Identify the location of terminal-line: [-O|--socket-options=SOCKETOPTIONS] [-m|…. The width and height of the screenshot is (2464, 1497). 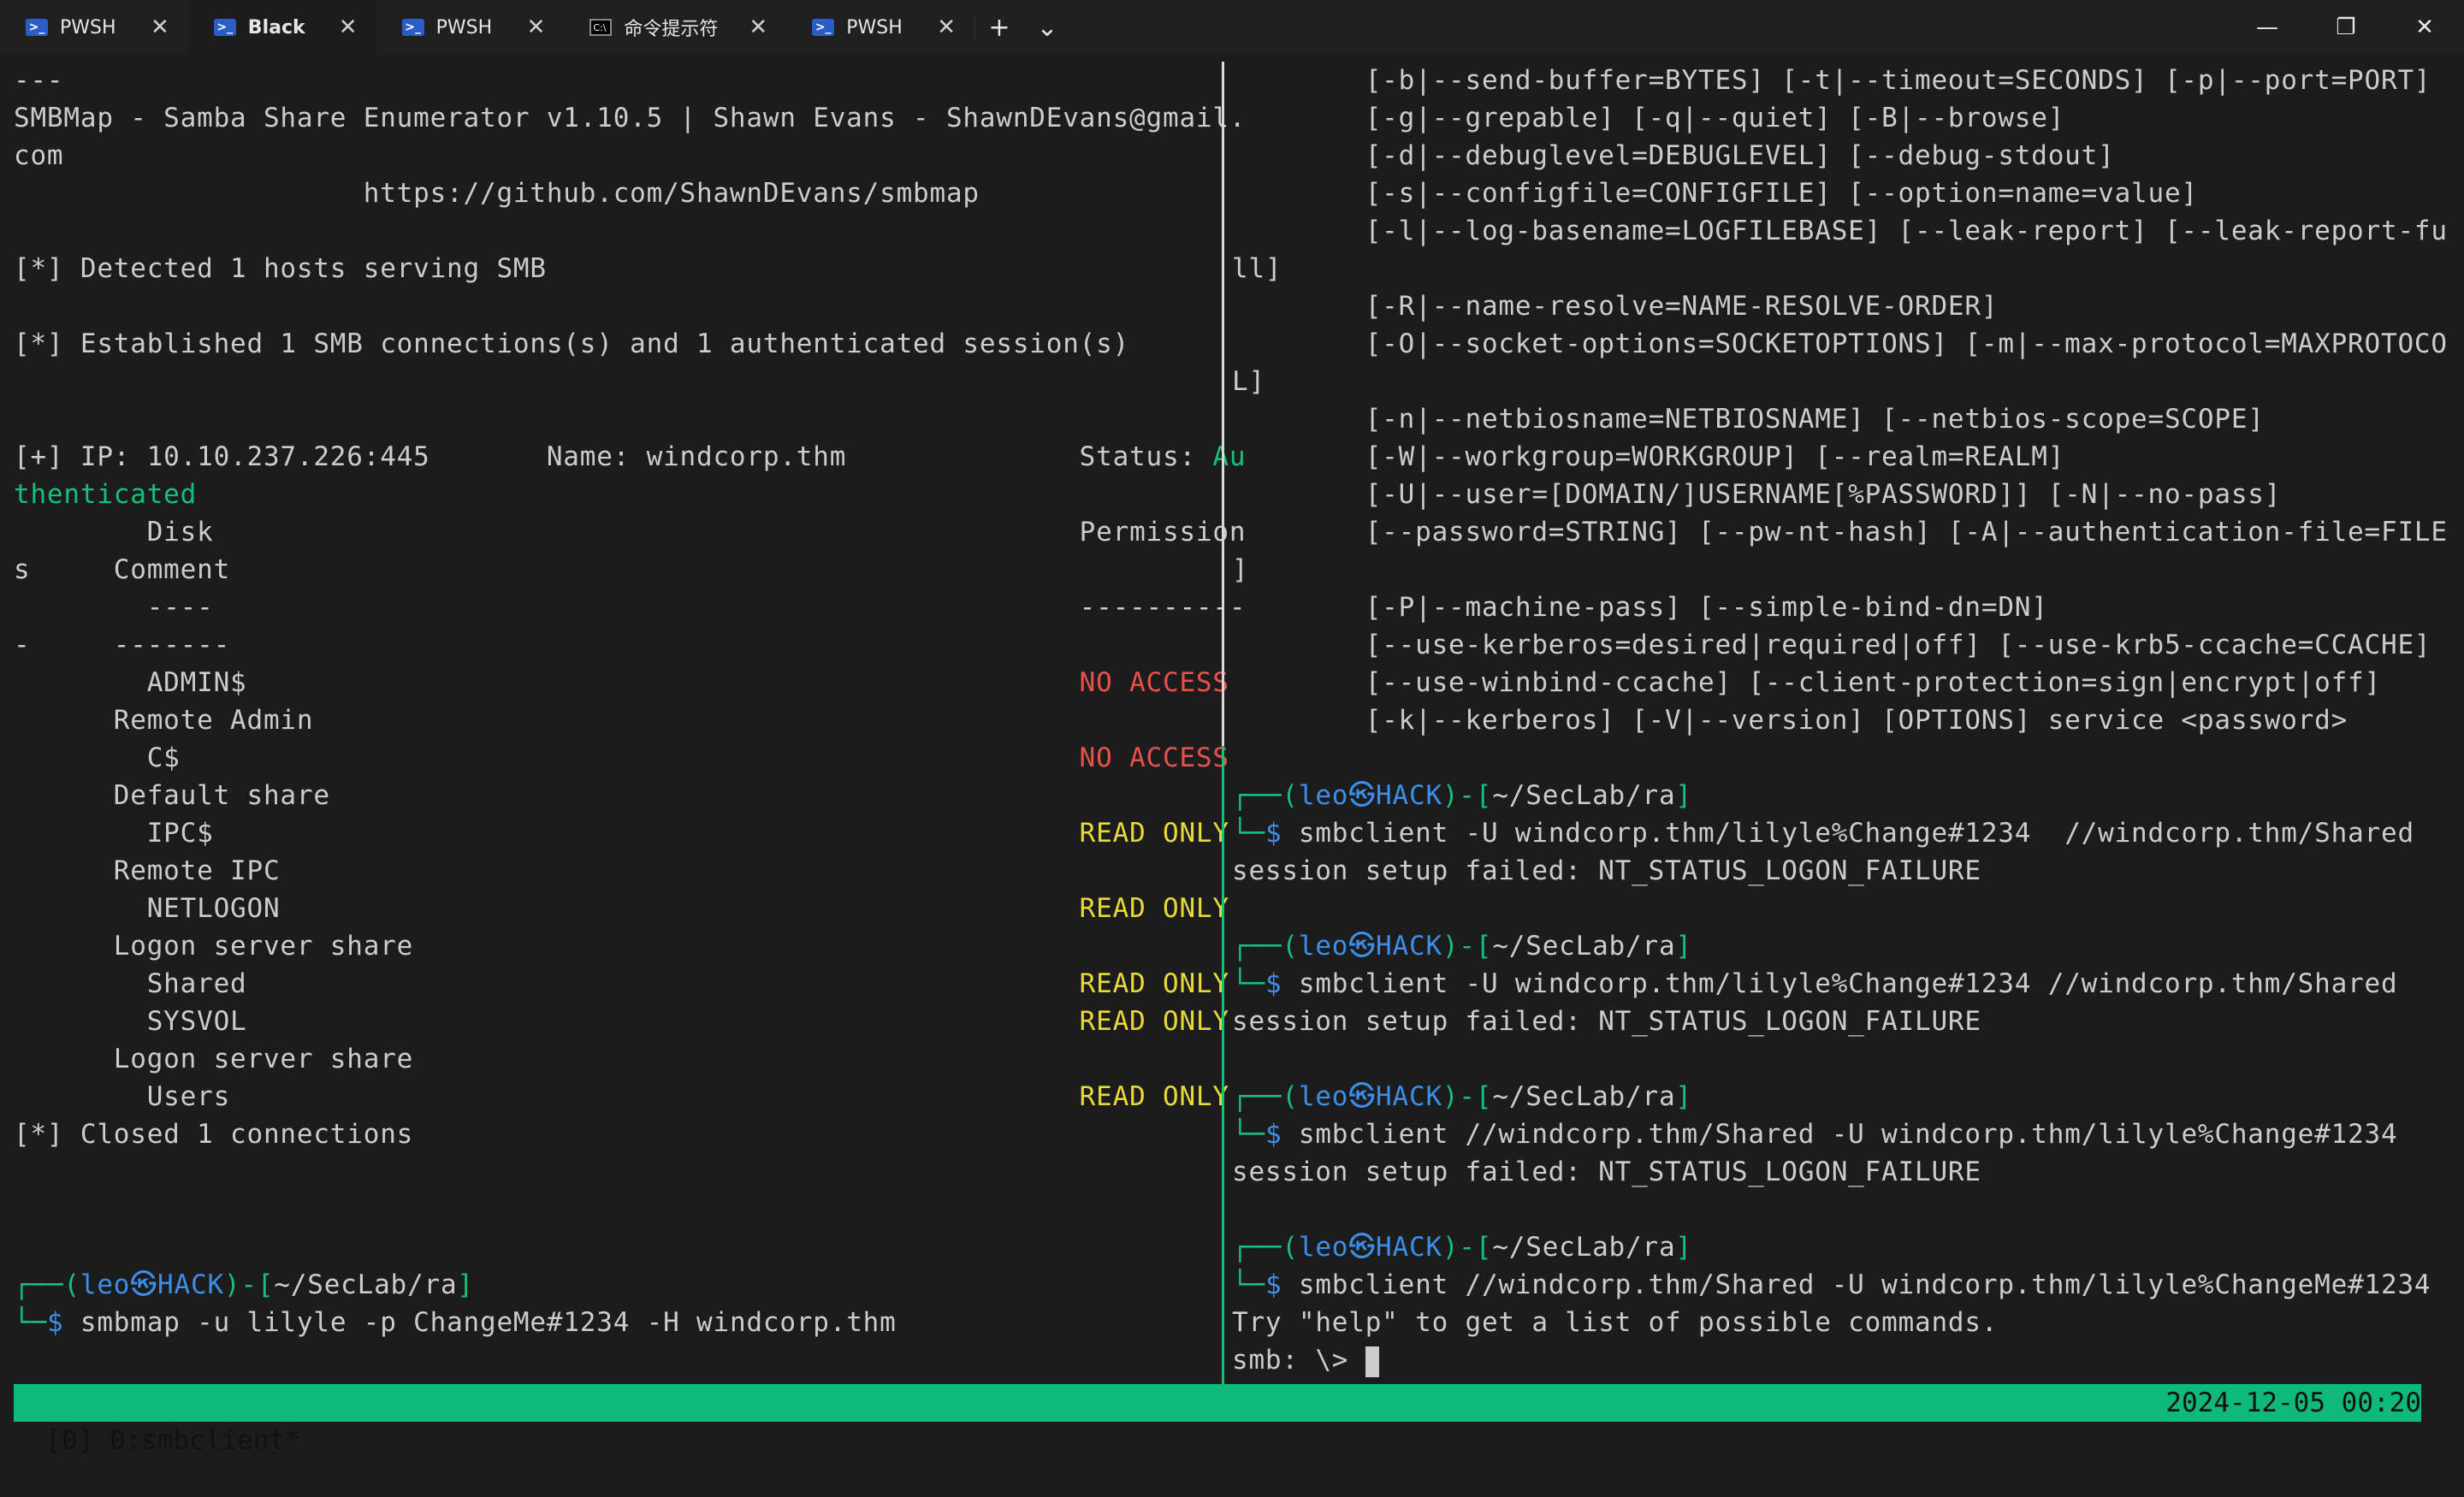
(1840, 343).